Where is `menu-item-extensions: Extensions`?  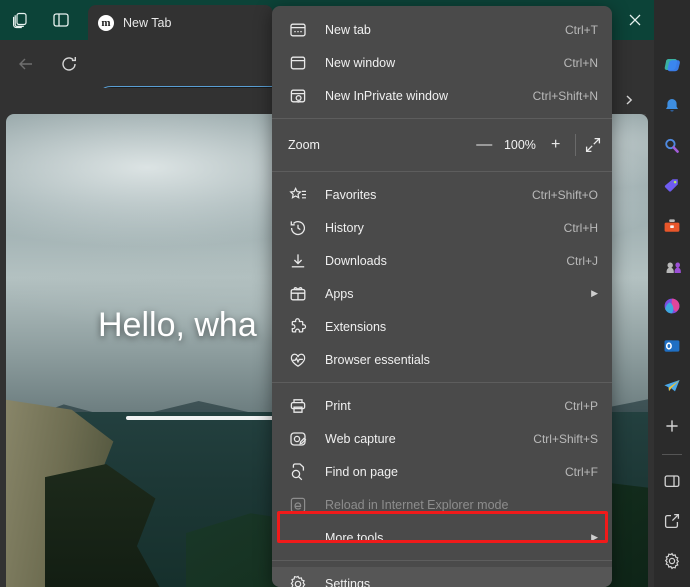
menu-item-extensions: Extensions is located at coordinates (442, 326).